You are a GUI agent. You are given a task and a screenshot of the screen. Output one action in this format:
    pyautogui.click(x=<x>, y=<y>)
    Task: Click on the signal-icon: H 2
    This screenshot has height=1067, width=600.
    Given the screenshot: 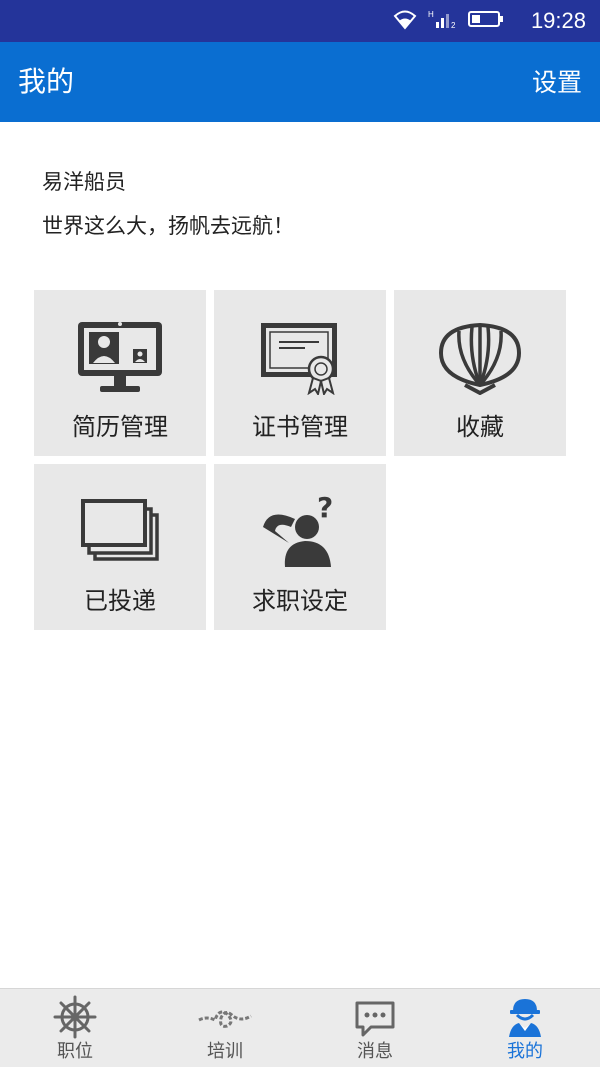 What is the action you would take?
    pyautogui.click(x=443, y=21)
    